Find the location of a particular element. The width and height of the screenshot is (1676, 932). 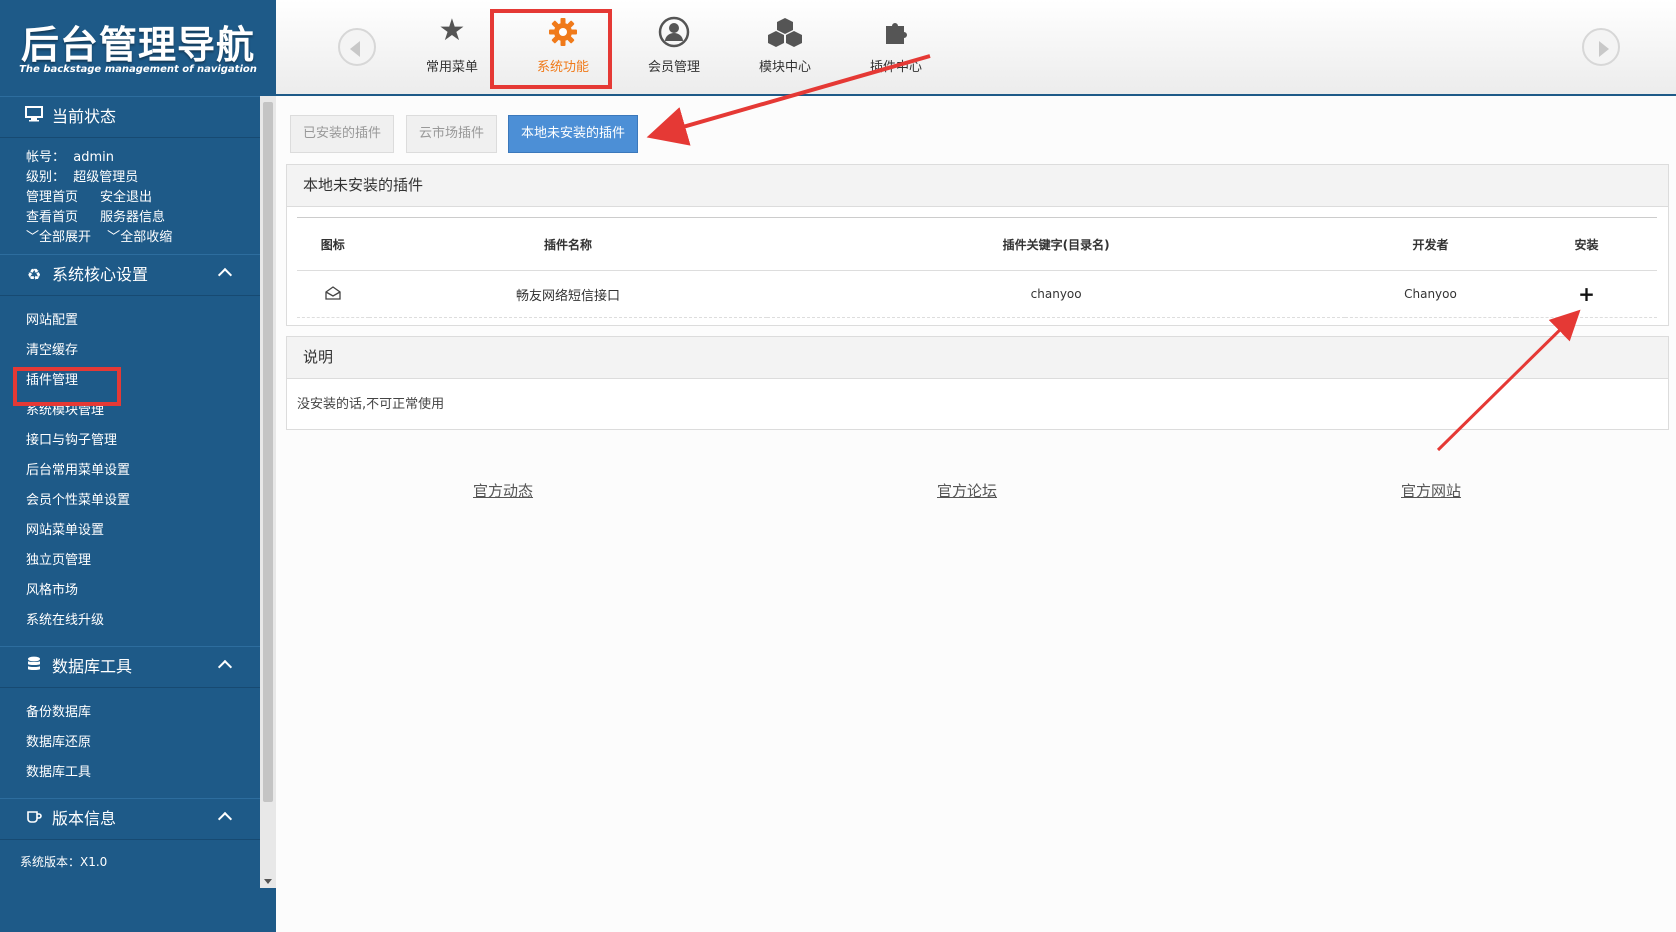

menu-hooks: 接口与钩子管理 is located at coordinates (143, 441).